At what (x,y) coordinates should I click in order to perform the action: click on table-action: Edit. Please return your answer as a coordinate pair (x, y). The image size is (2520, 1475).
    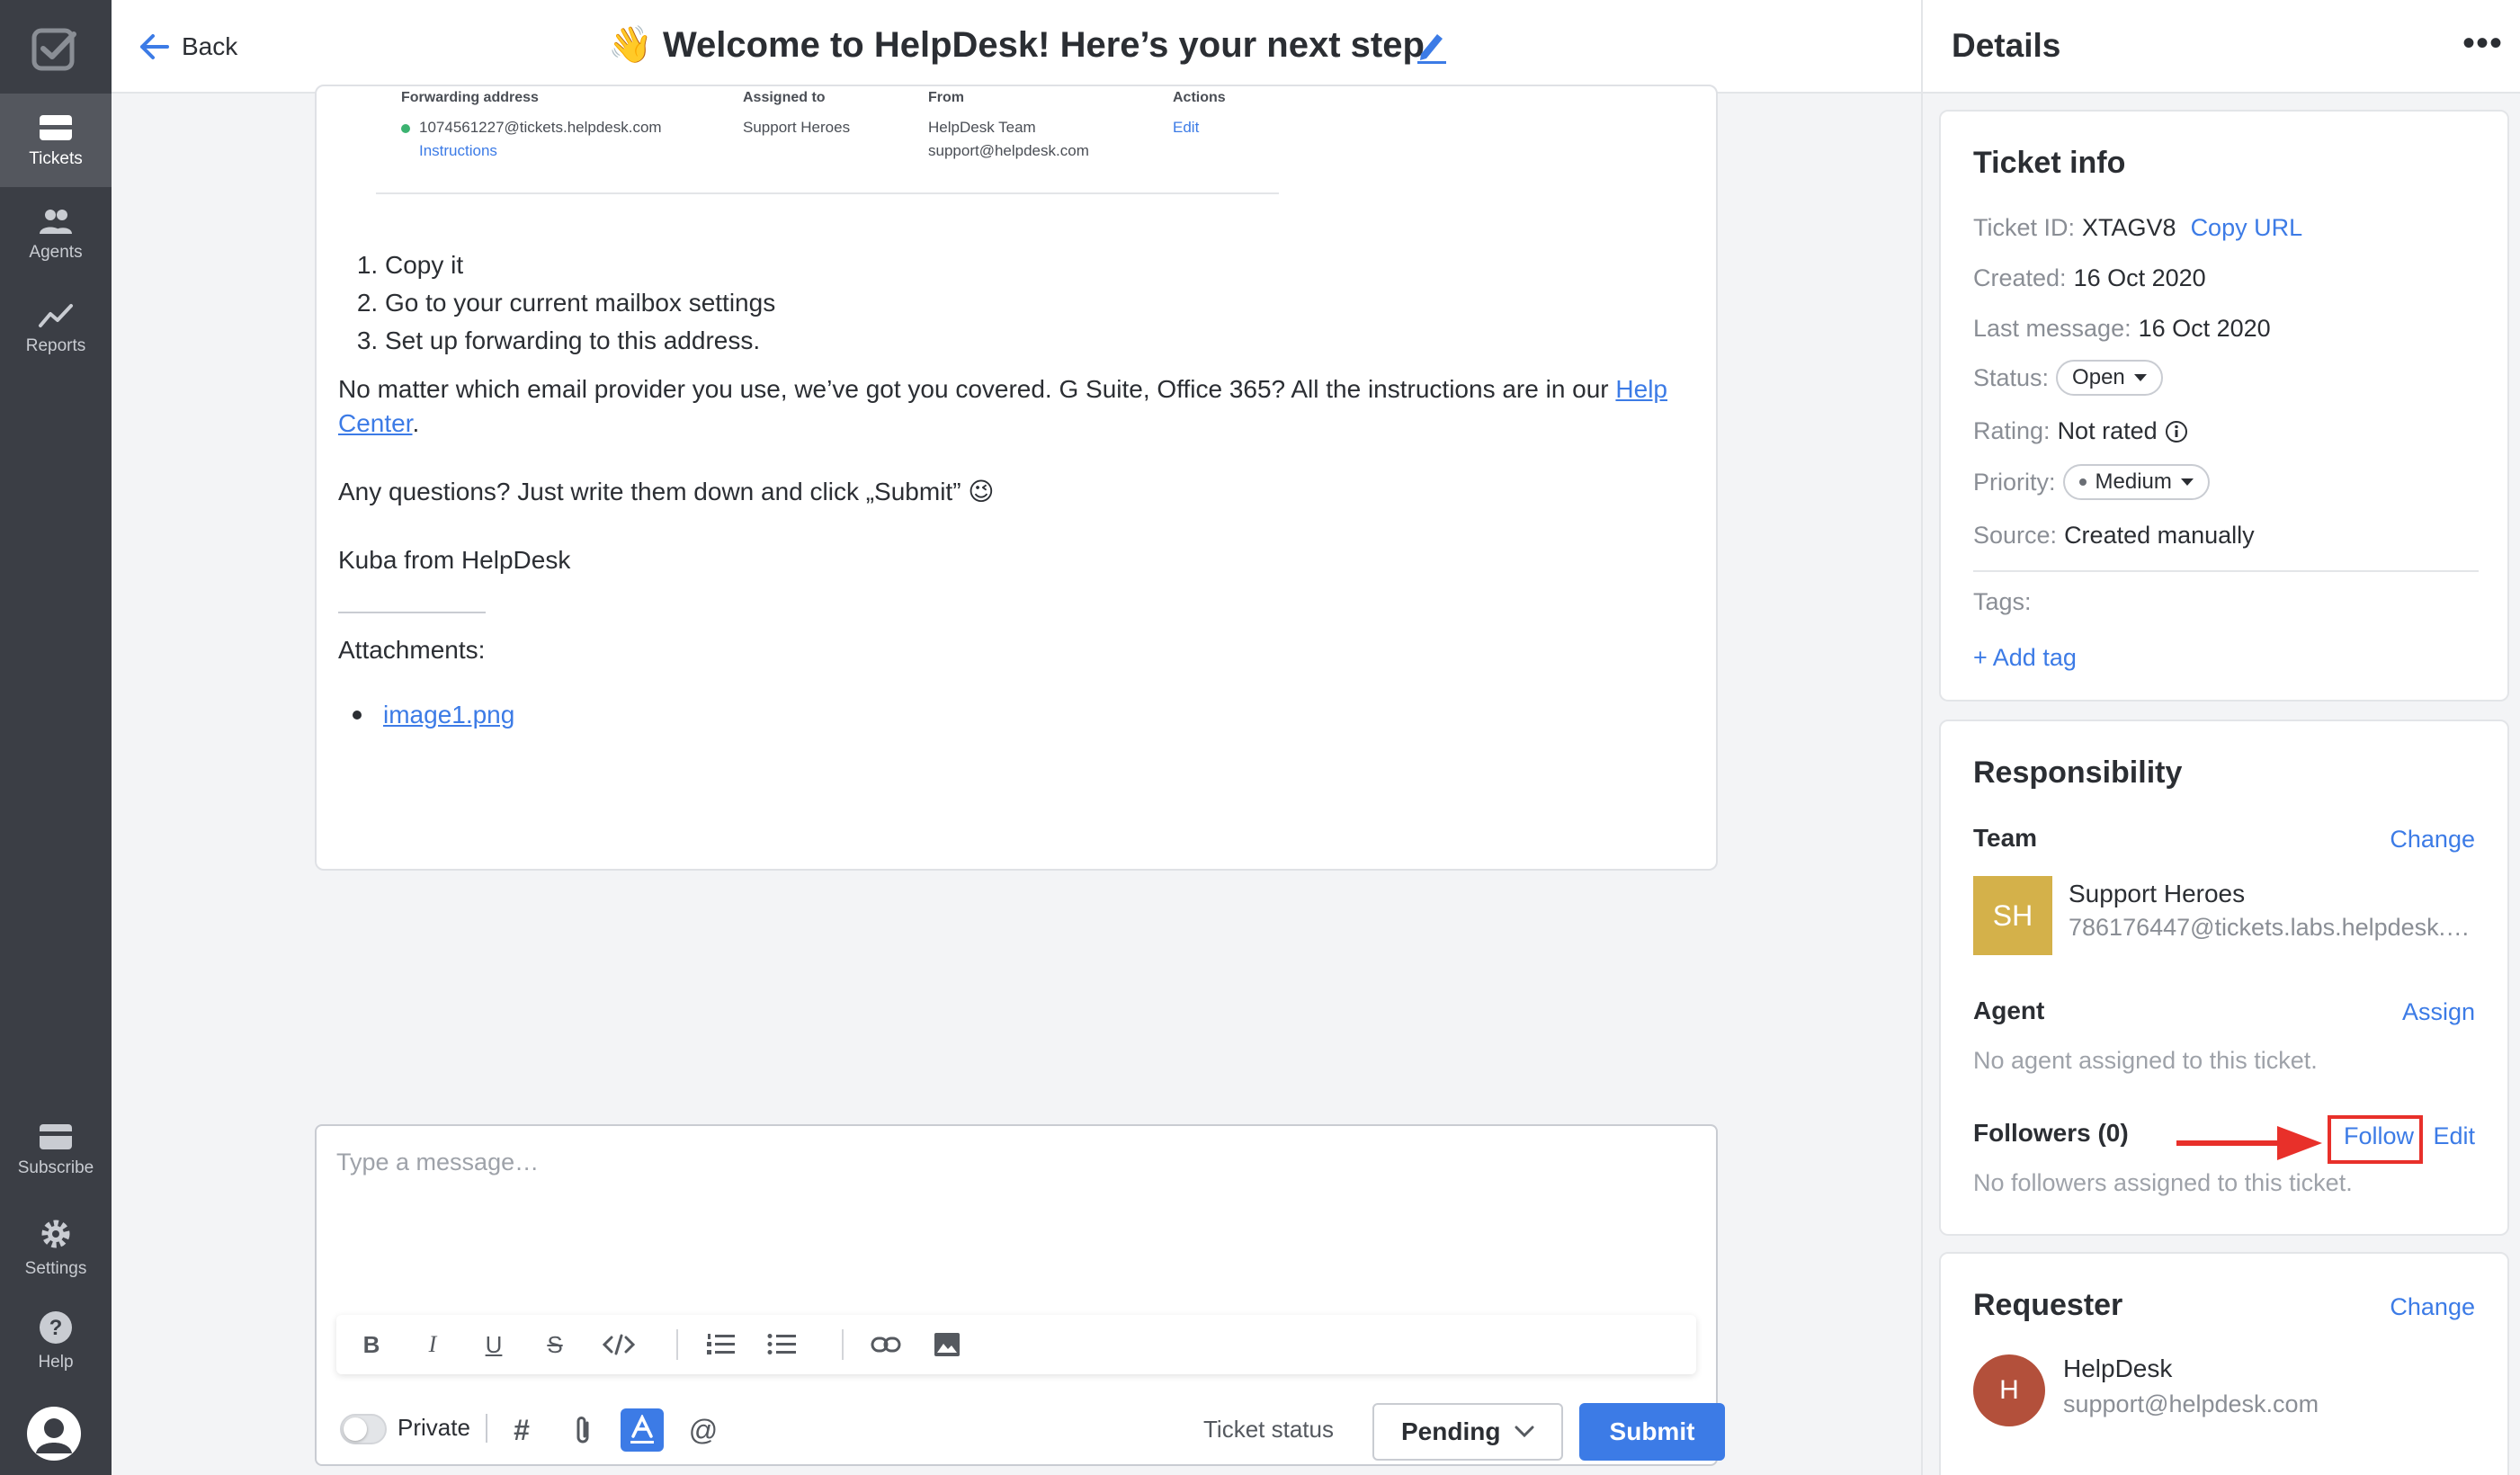
    Looking at the image, I should click on (1186, 127).